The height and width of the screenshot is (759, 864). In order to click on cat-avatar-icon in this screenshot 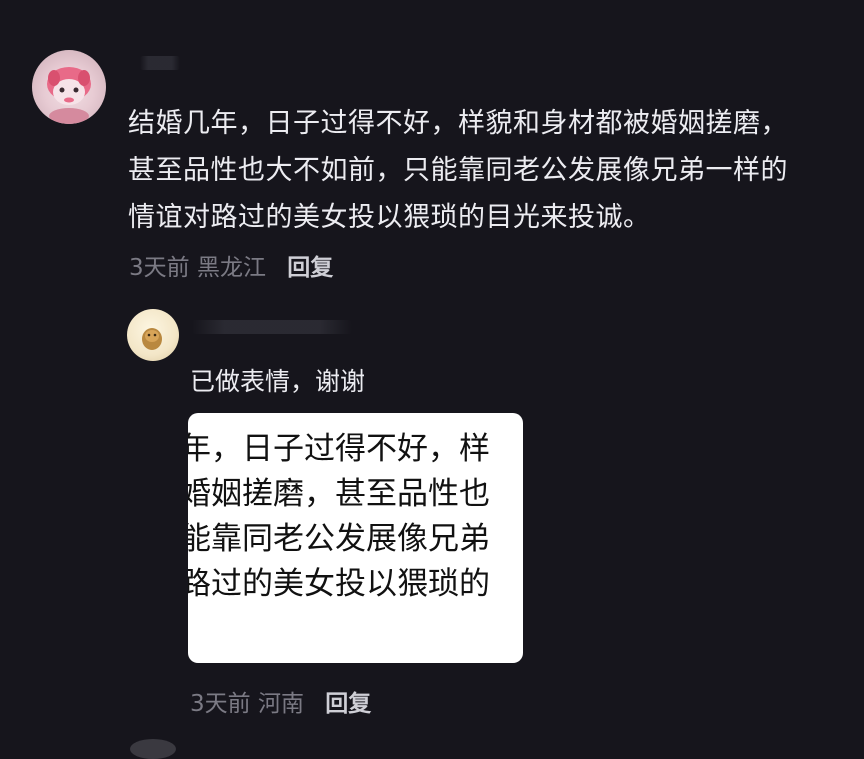, I will do `click(152, 339)`.